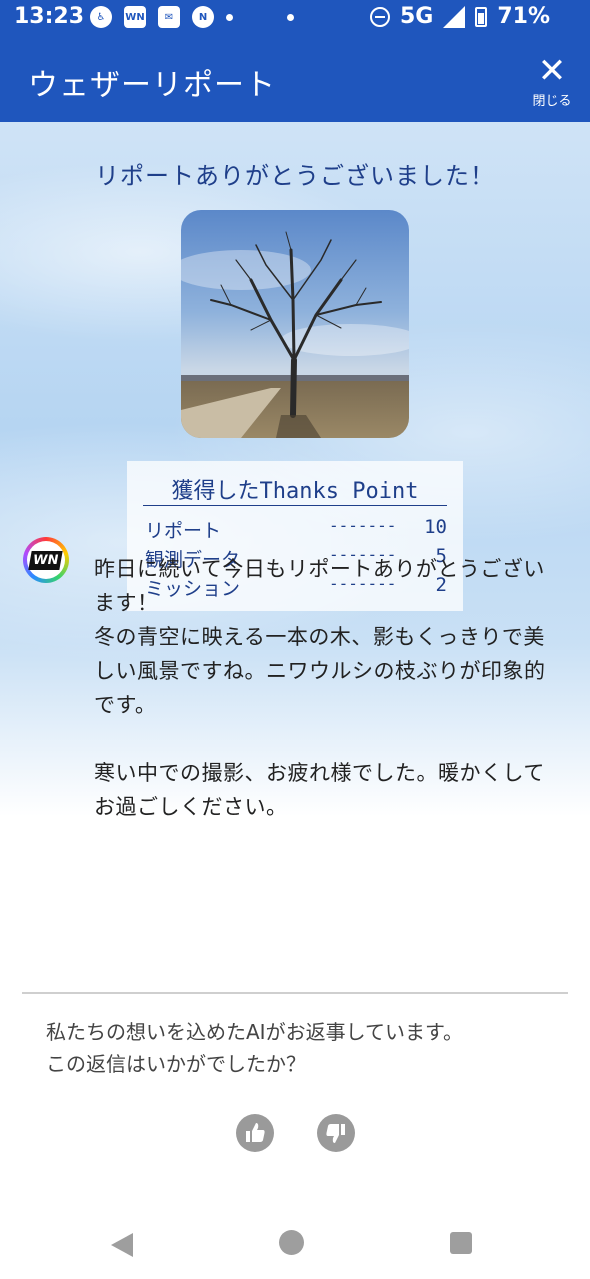 Image resolution: width=590 pixels, height=1279 pixels. Describe the element at coordinates (296, 530) in the screenshot. I see `points-row-report: リポート ------- 10` at that location.